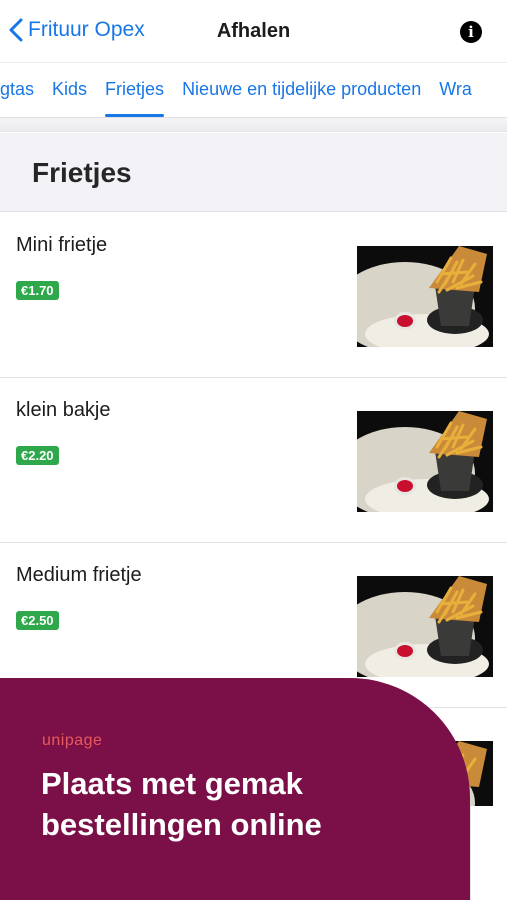 The image size is (507, 900). I want to click on tab-wra: Wra, so click(455, 90).